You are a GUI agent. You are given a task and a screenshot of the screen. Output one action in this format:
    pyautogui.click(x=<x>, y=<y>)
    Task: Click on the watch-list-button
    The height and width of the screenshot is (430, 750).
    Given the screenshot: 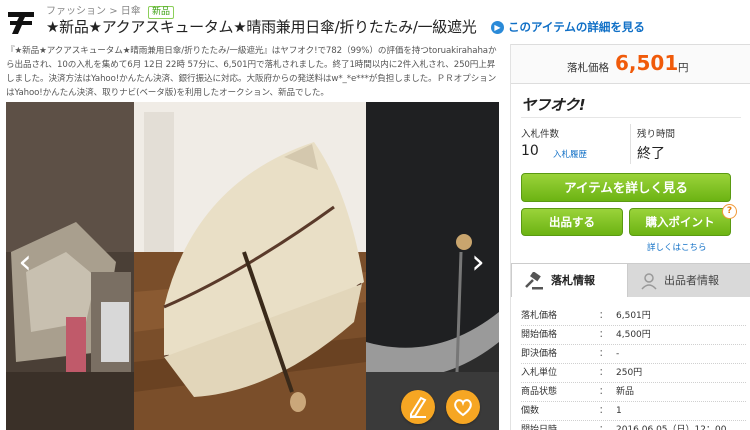 What is the action you would take?
    pyautogui.click(x=418, y=407)
    